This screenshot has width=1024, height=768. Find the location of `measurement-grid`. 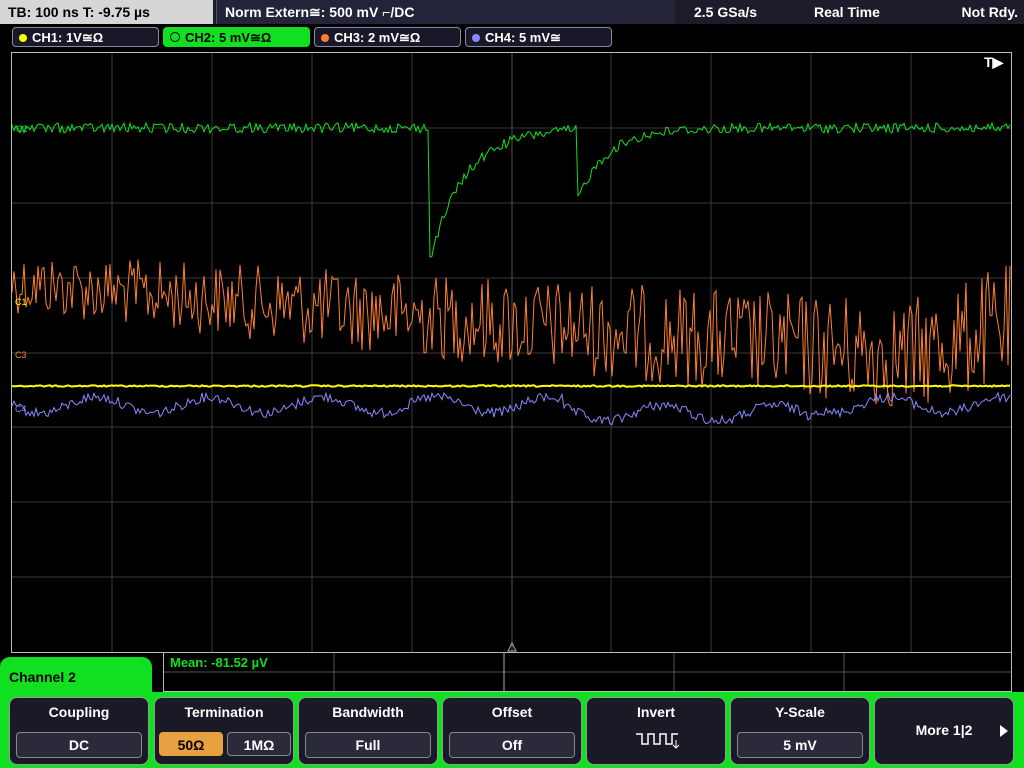

measurement-grid is located at coordinates (587, 672).